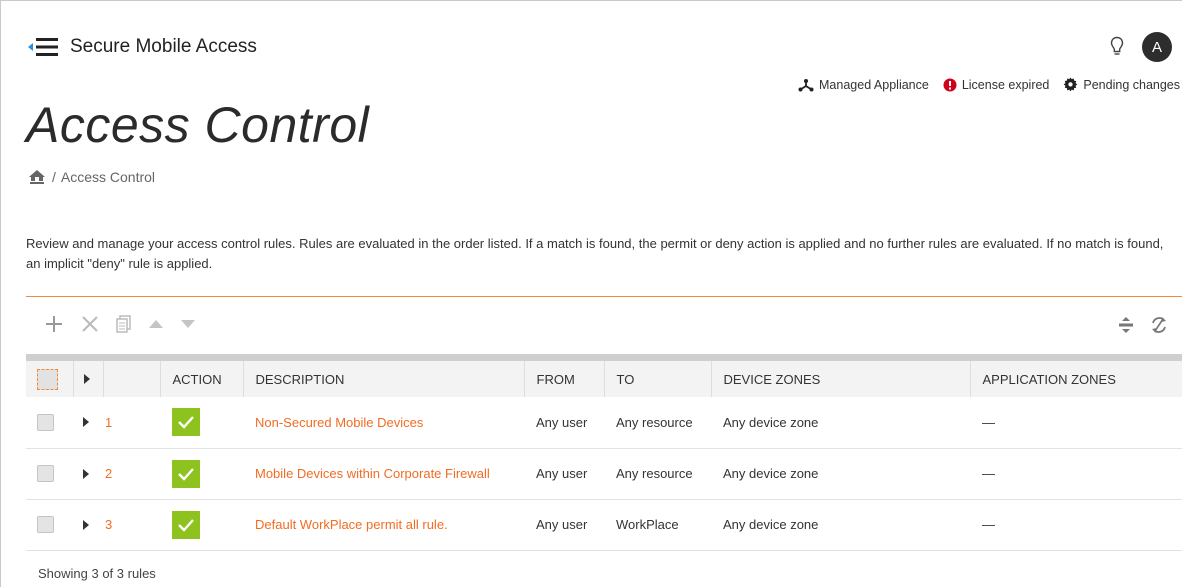 This screenshot has height=587, width=1182. I want to click on select-all-checkbox, so click(47, 379).